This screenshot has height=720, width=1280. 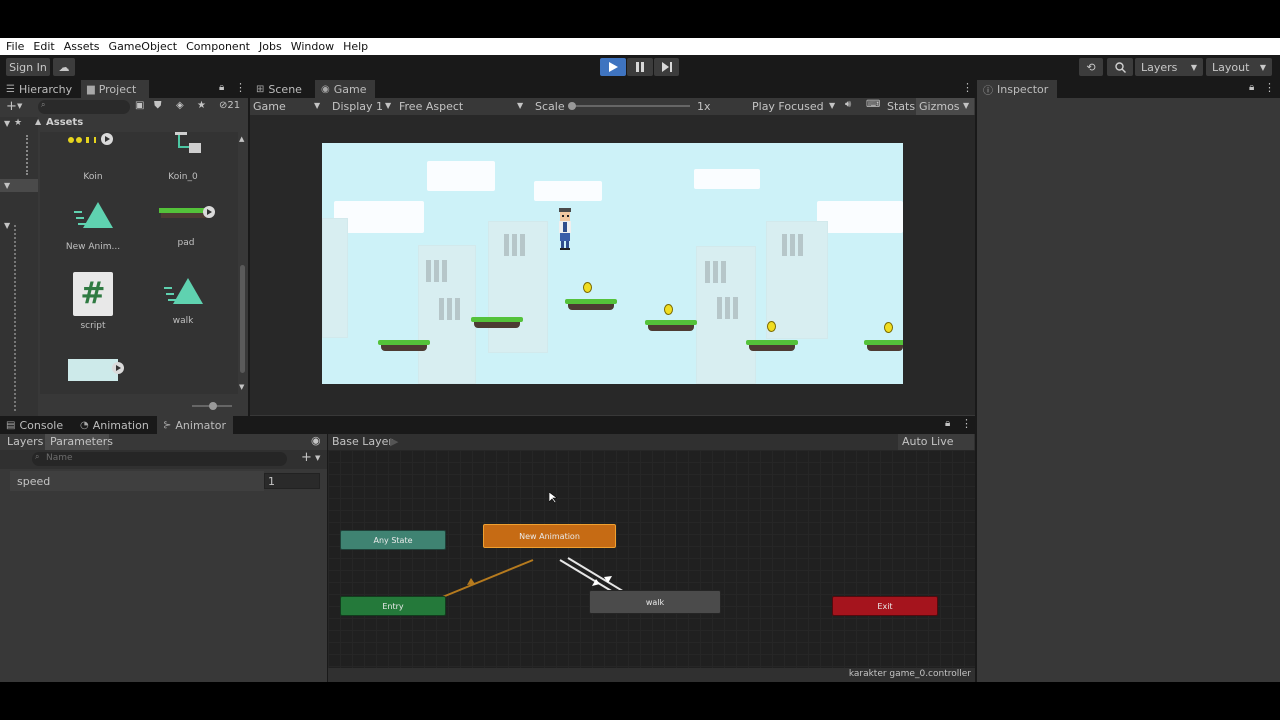 I want to click on tab-scene: ⊞ Scene, so click(x=282, y=89).